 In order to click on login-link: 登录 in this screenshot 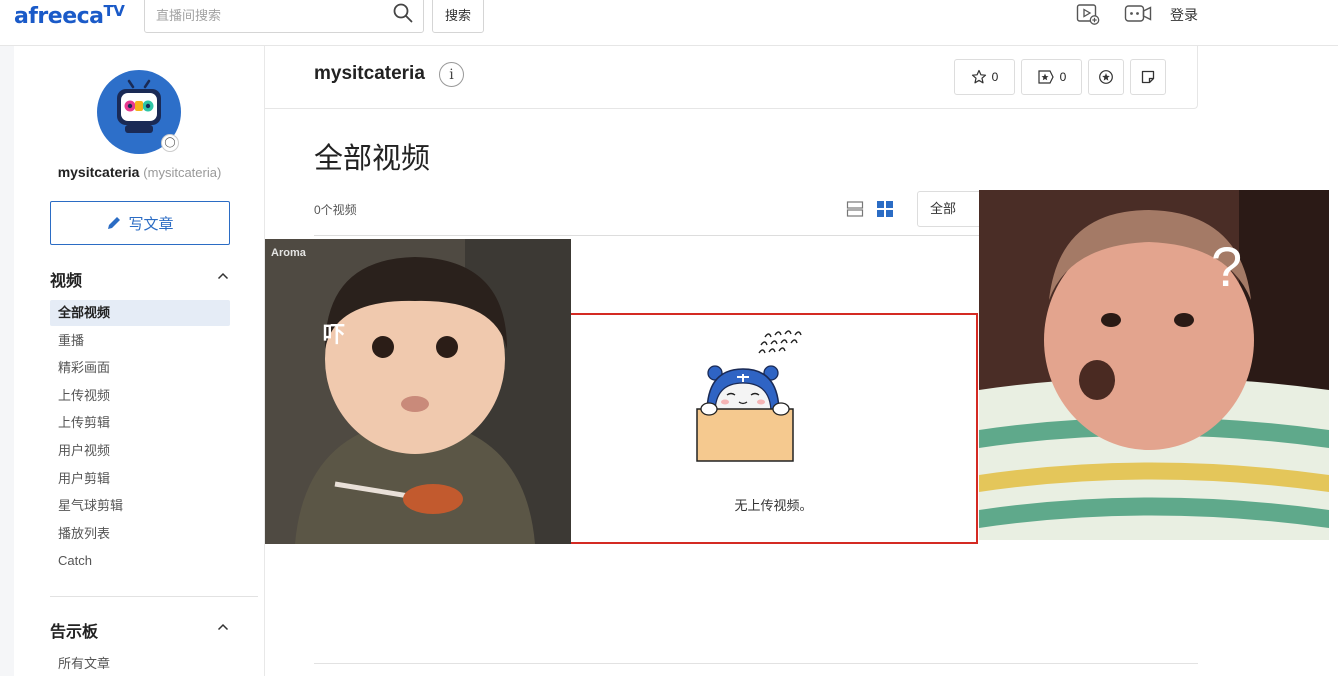, I will do `click(1184, 15)`.